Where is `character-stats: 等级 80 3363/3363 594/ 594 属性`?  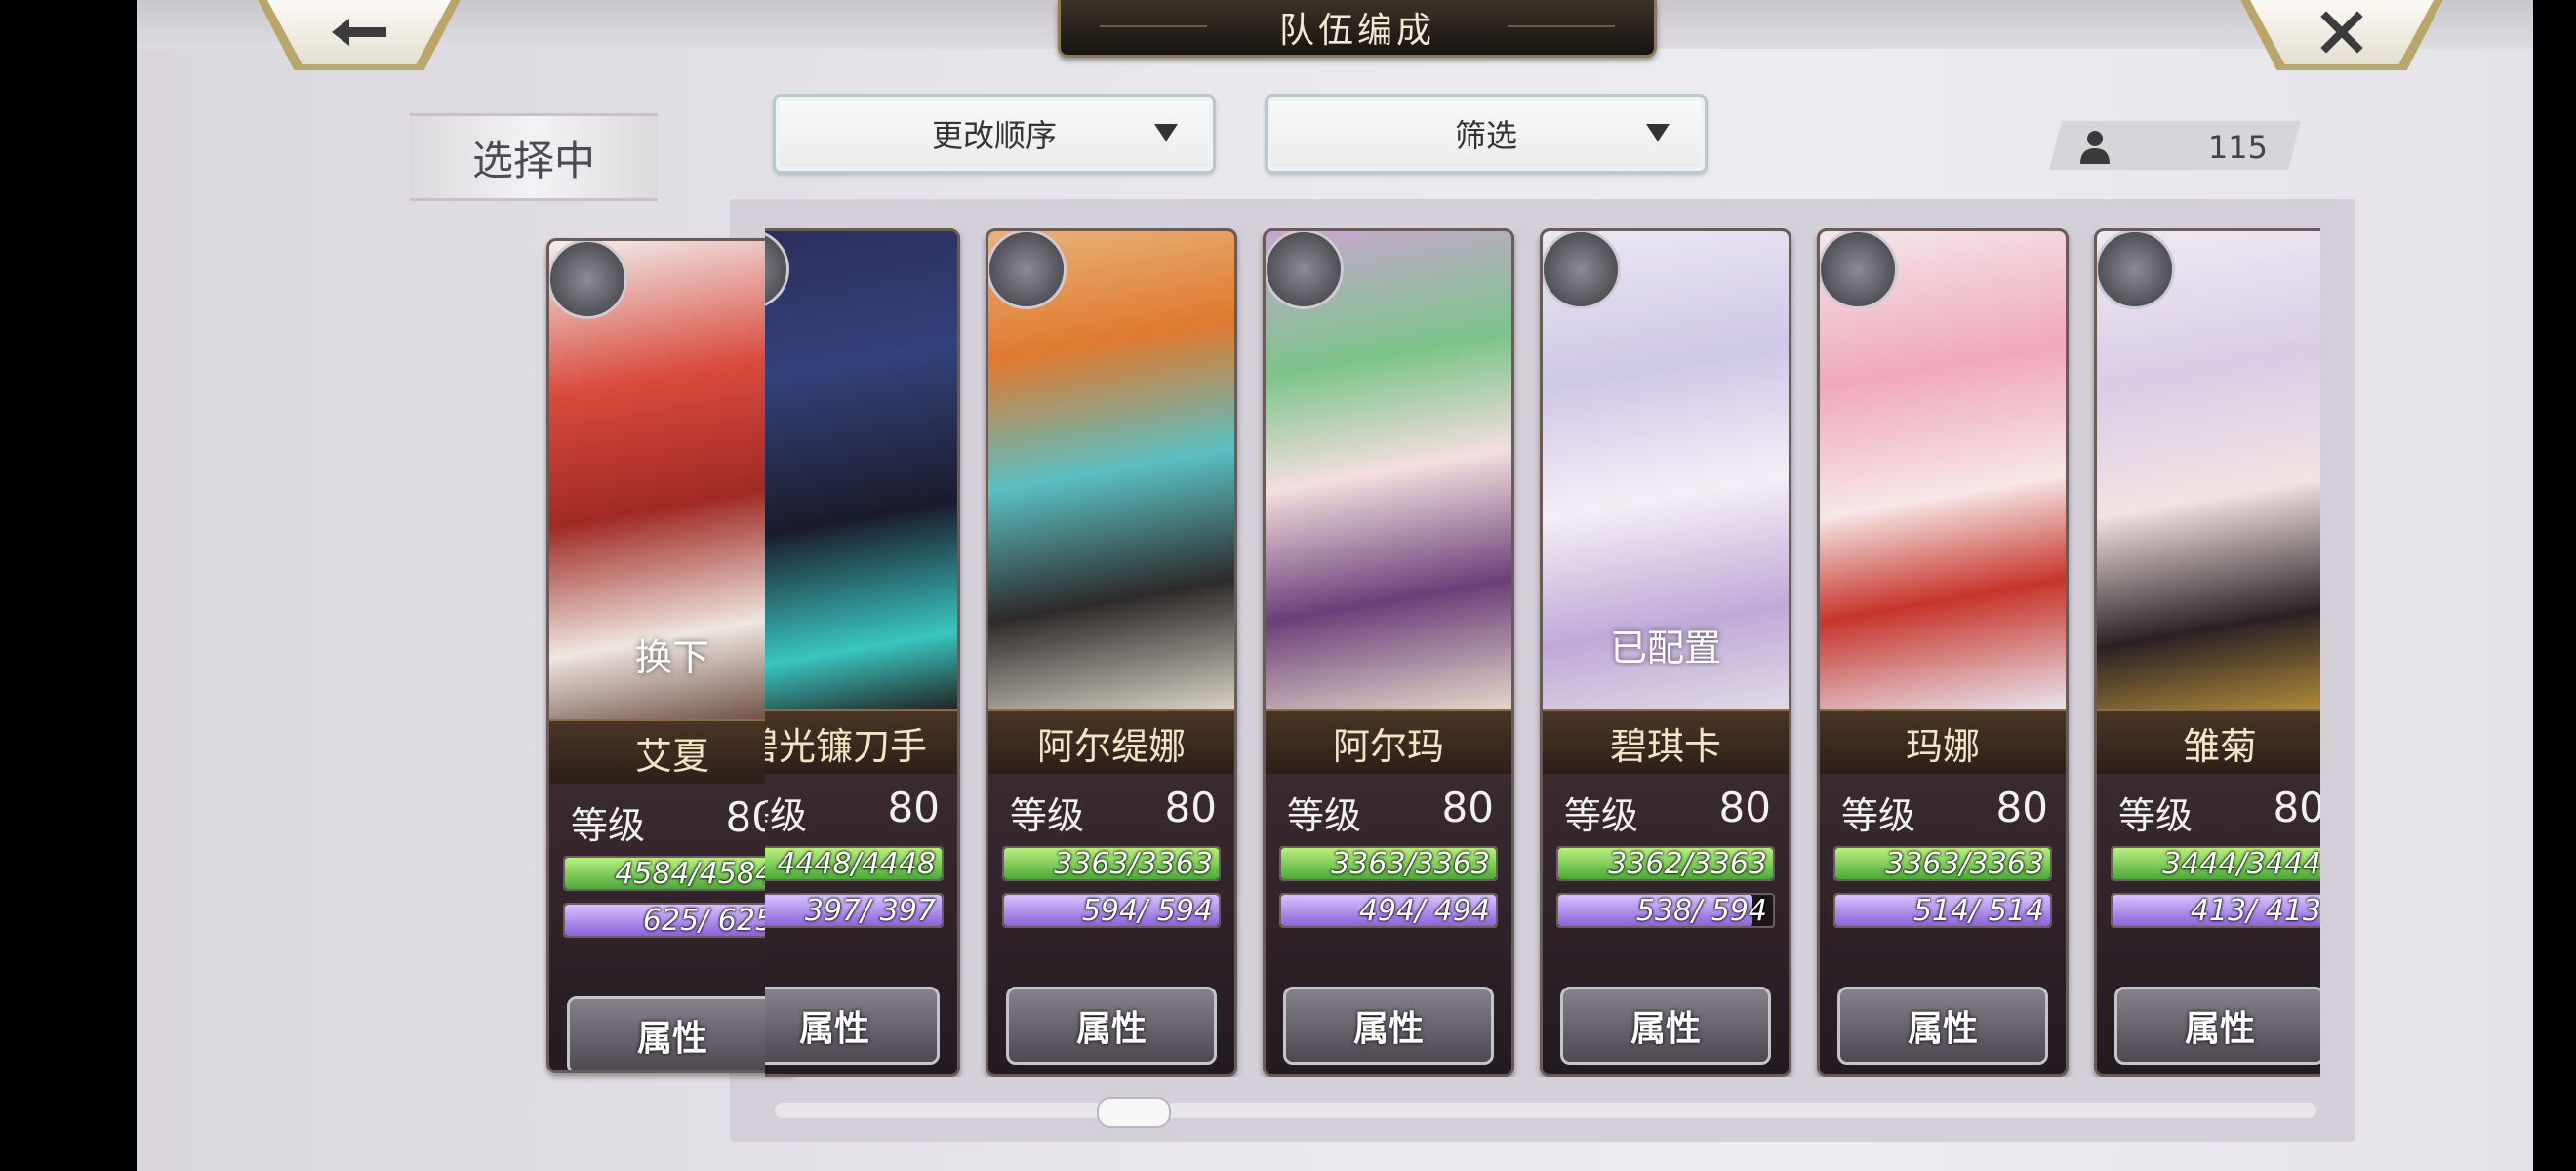
character-stats: 等级 80 3363/3363 594/ 594 属性 is located at coordinates (1111, 924).